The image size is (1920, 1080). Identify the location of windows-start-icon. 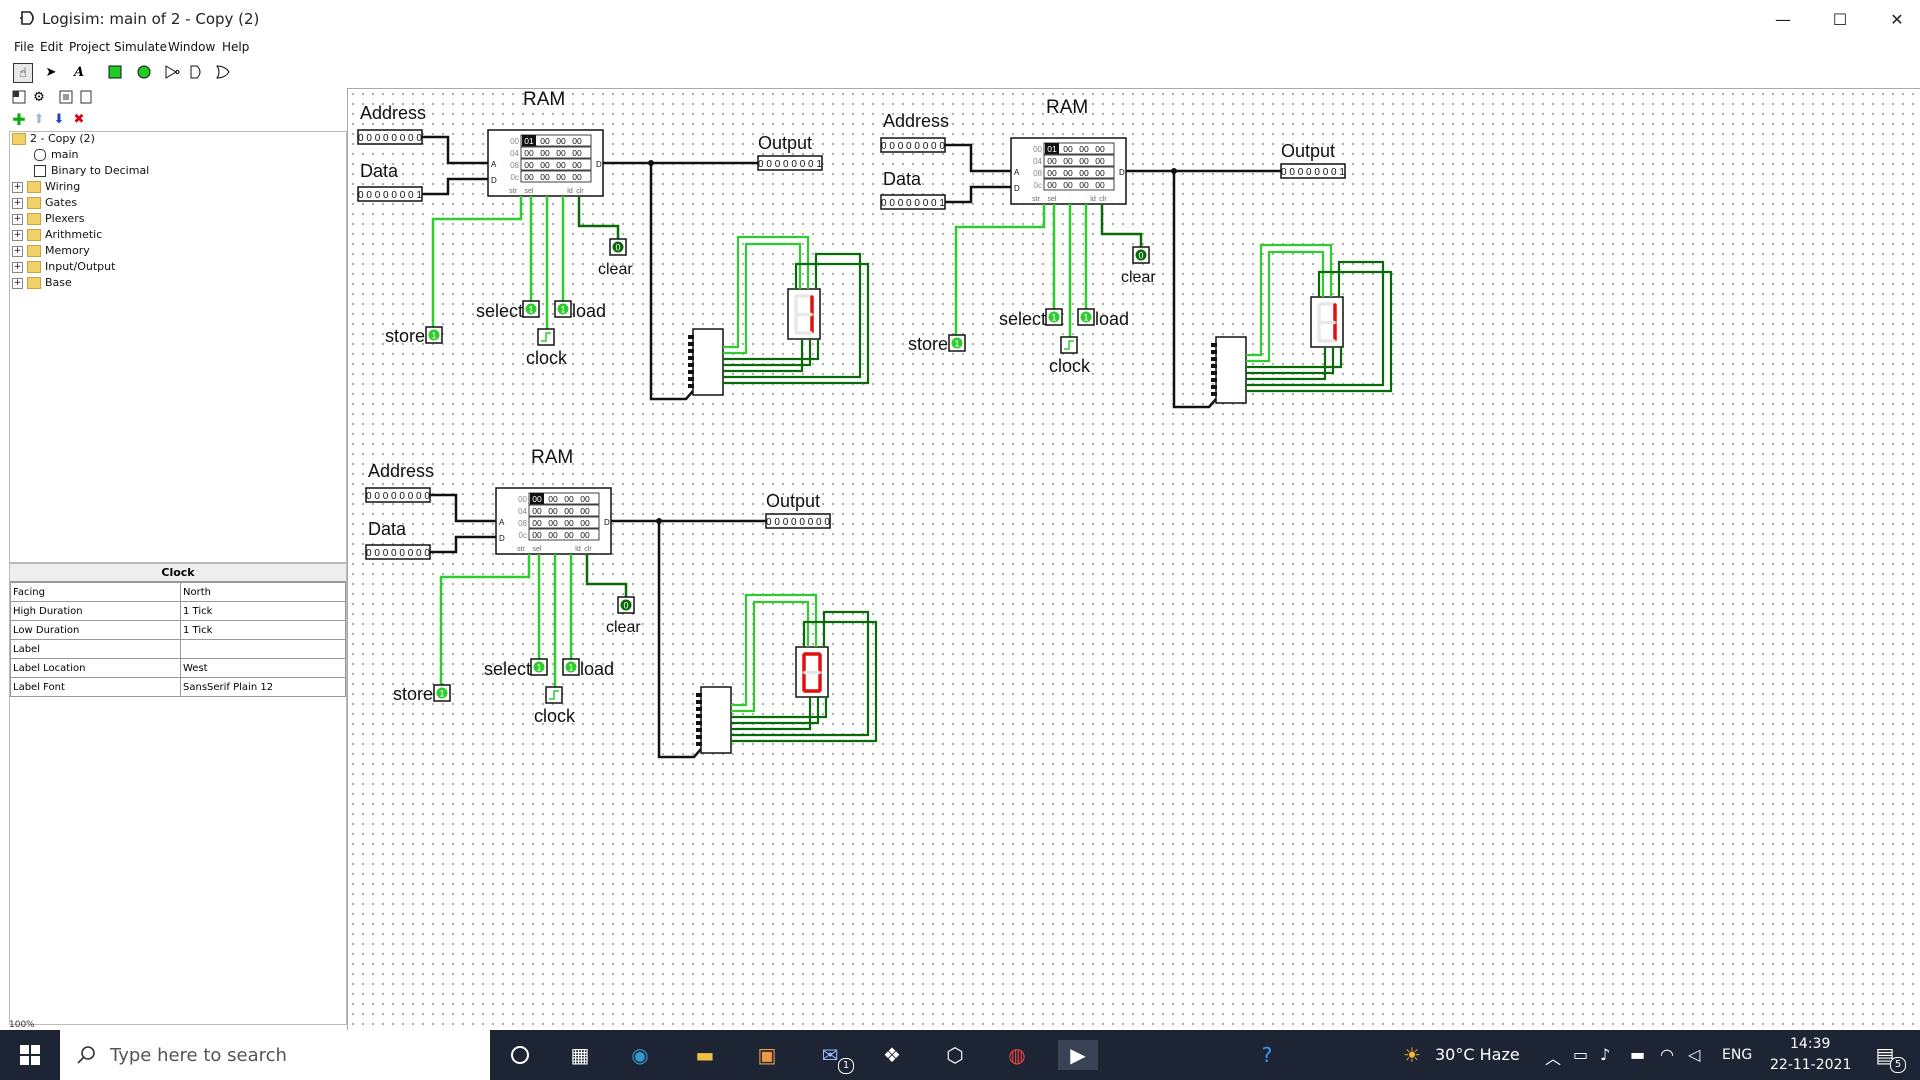
(30, 1055).